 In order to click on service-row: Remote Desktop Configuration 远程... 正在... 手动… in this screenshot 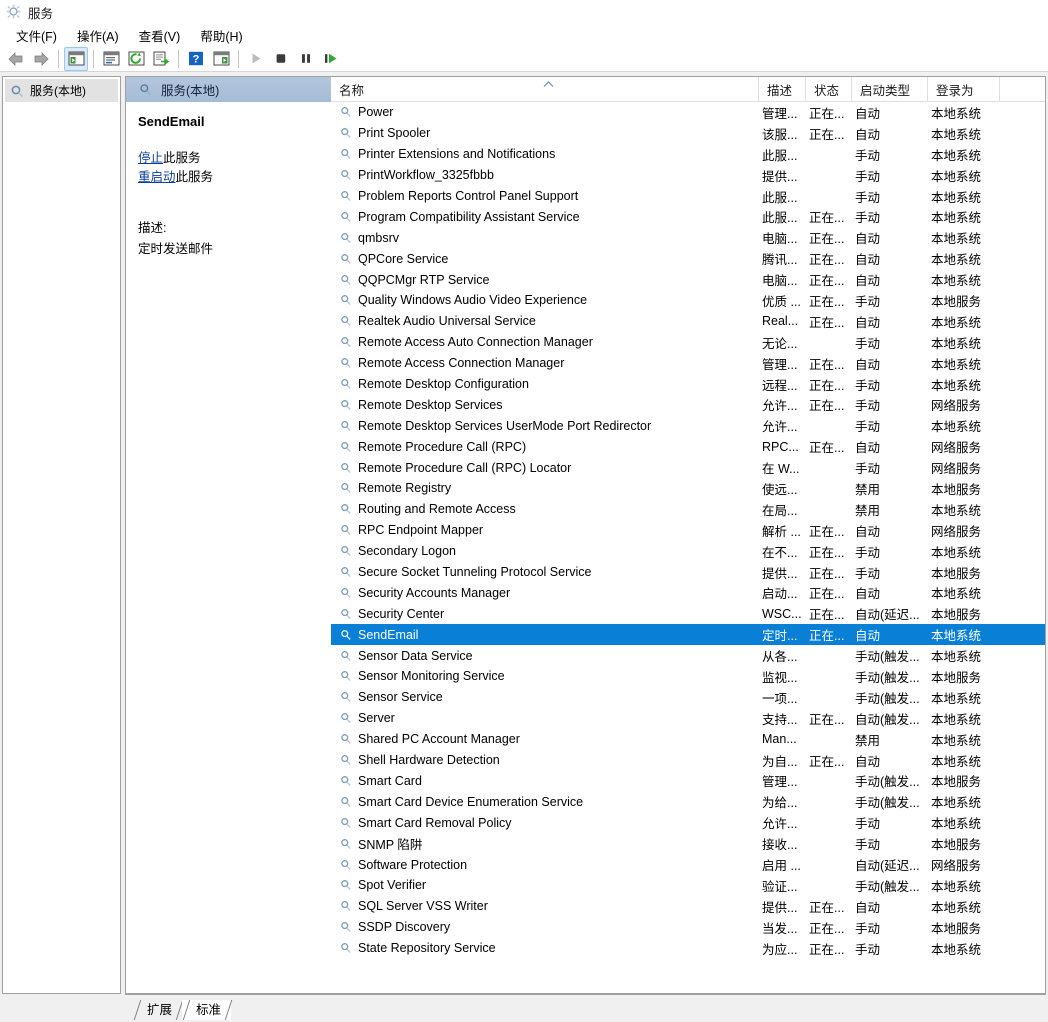, I will do `click(688, 384)`.